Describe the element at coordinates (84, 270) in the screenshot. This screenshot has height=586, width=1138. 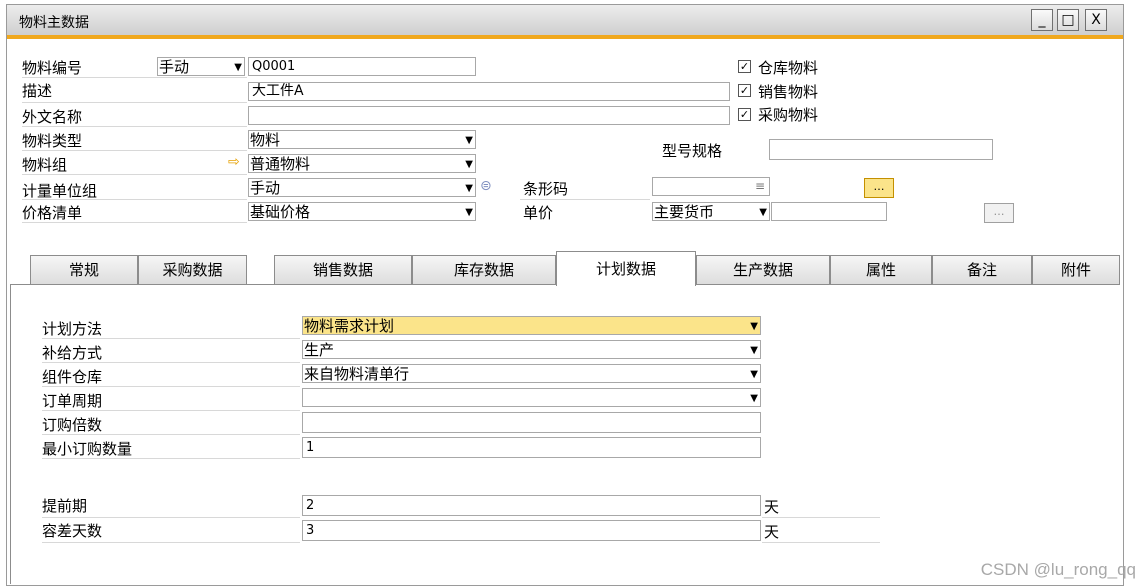
I see `tab-general: 常规` at that location.